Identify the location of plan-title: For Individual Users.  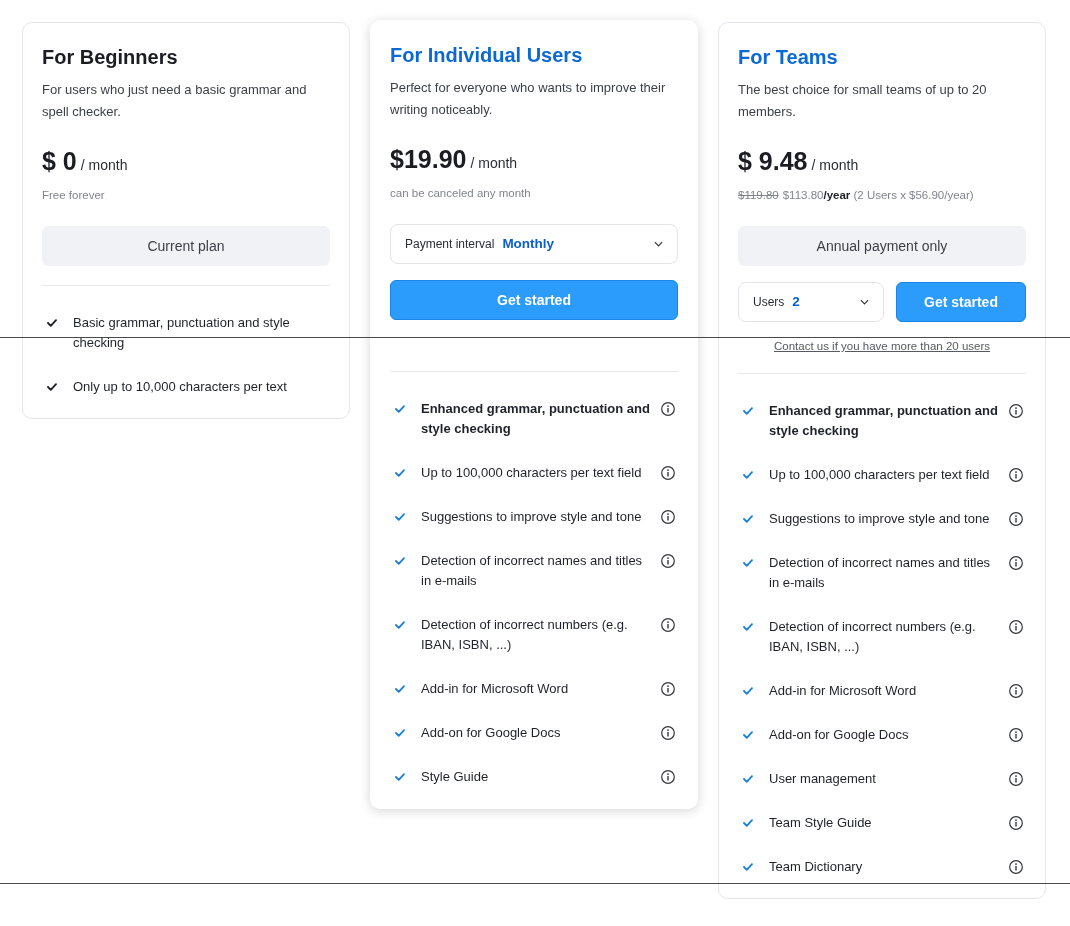
(487, 55).